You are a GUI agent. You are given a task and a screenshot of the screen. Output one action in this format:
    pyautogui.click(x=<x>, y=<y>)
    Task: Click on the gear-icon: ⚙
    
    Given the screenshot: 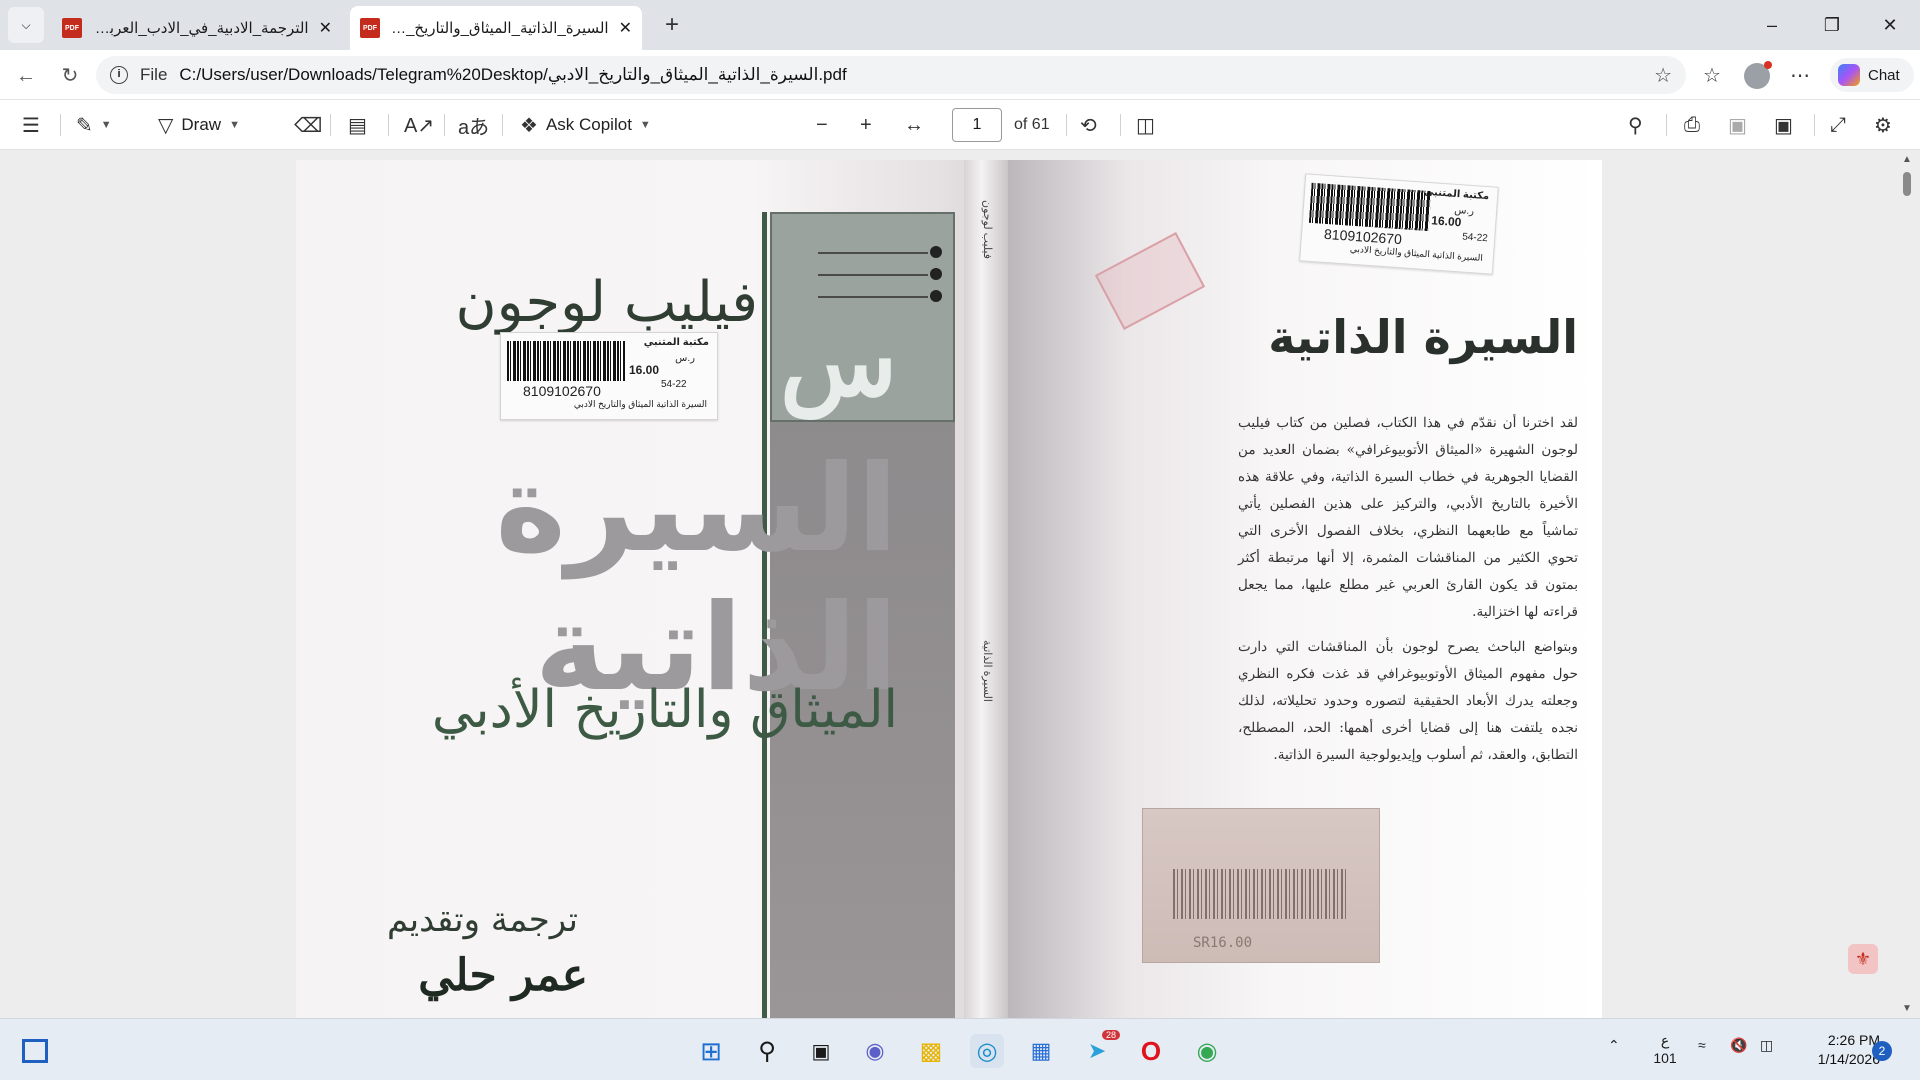 What is the action you would take?
    pyautogui.click(x=1883, y=125)
    